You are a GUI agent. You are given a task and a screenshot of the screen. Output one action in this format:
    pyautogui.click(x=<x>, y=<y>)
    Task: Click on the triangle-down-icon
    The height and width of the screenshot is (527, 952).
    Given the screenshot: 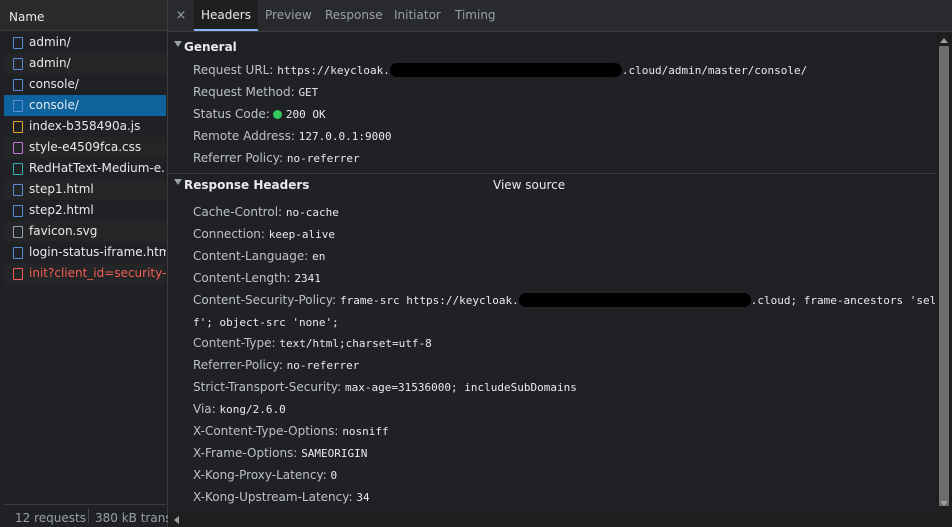 What is the action you would take?
    pyautogui.click(x=178, y=44)
    